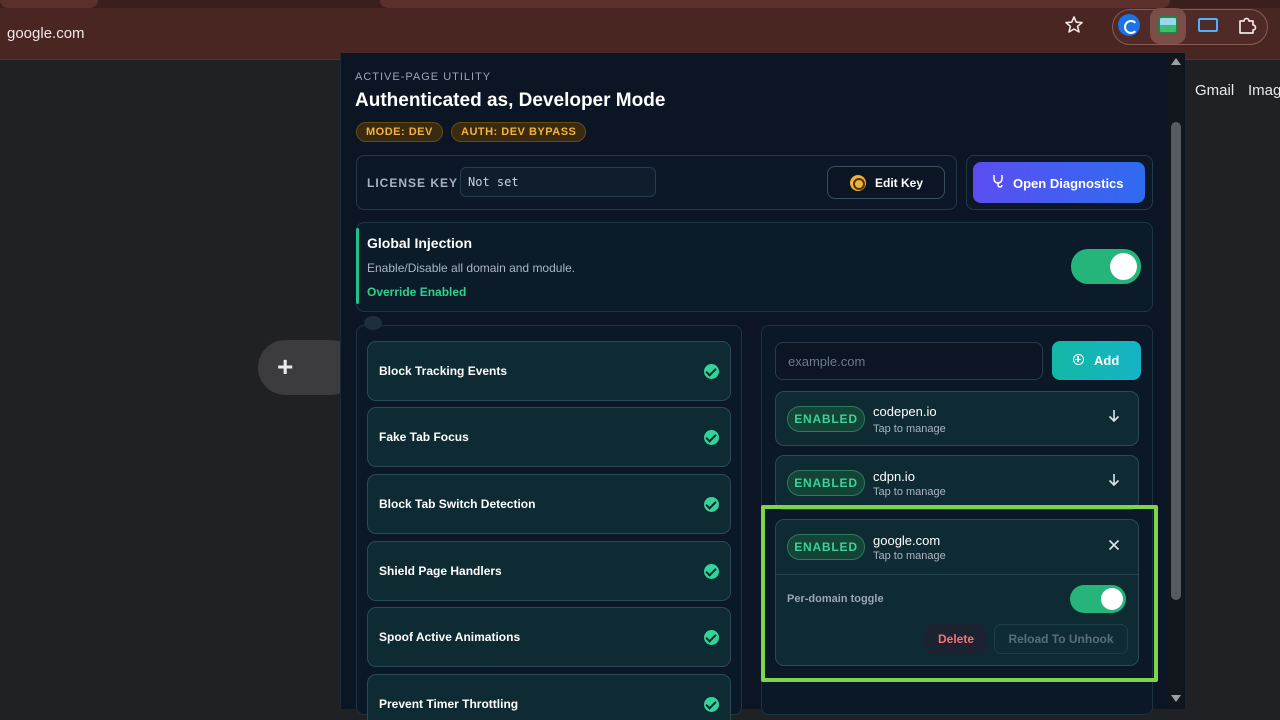  Describe the element at coordinates (449, 704) in the screenshot. I see `module-label: Prevent Timer Throttling` at that location.